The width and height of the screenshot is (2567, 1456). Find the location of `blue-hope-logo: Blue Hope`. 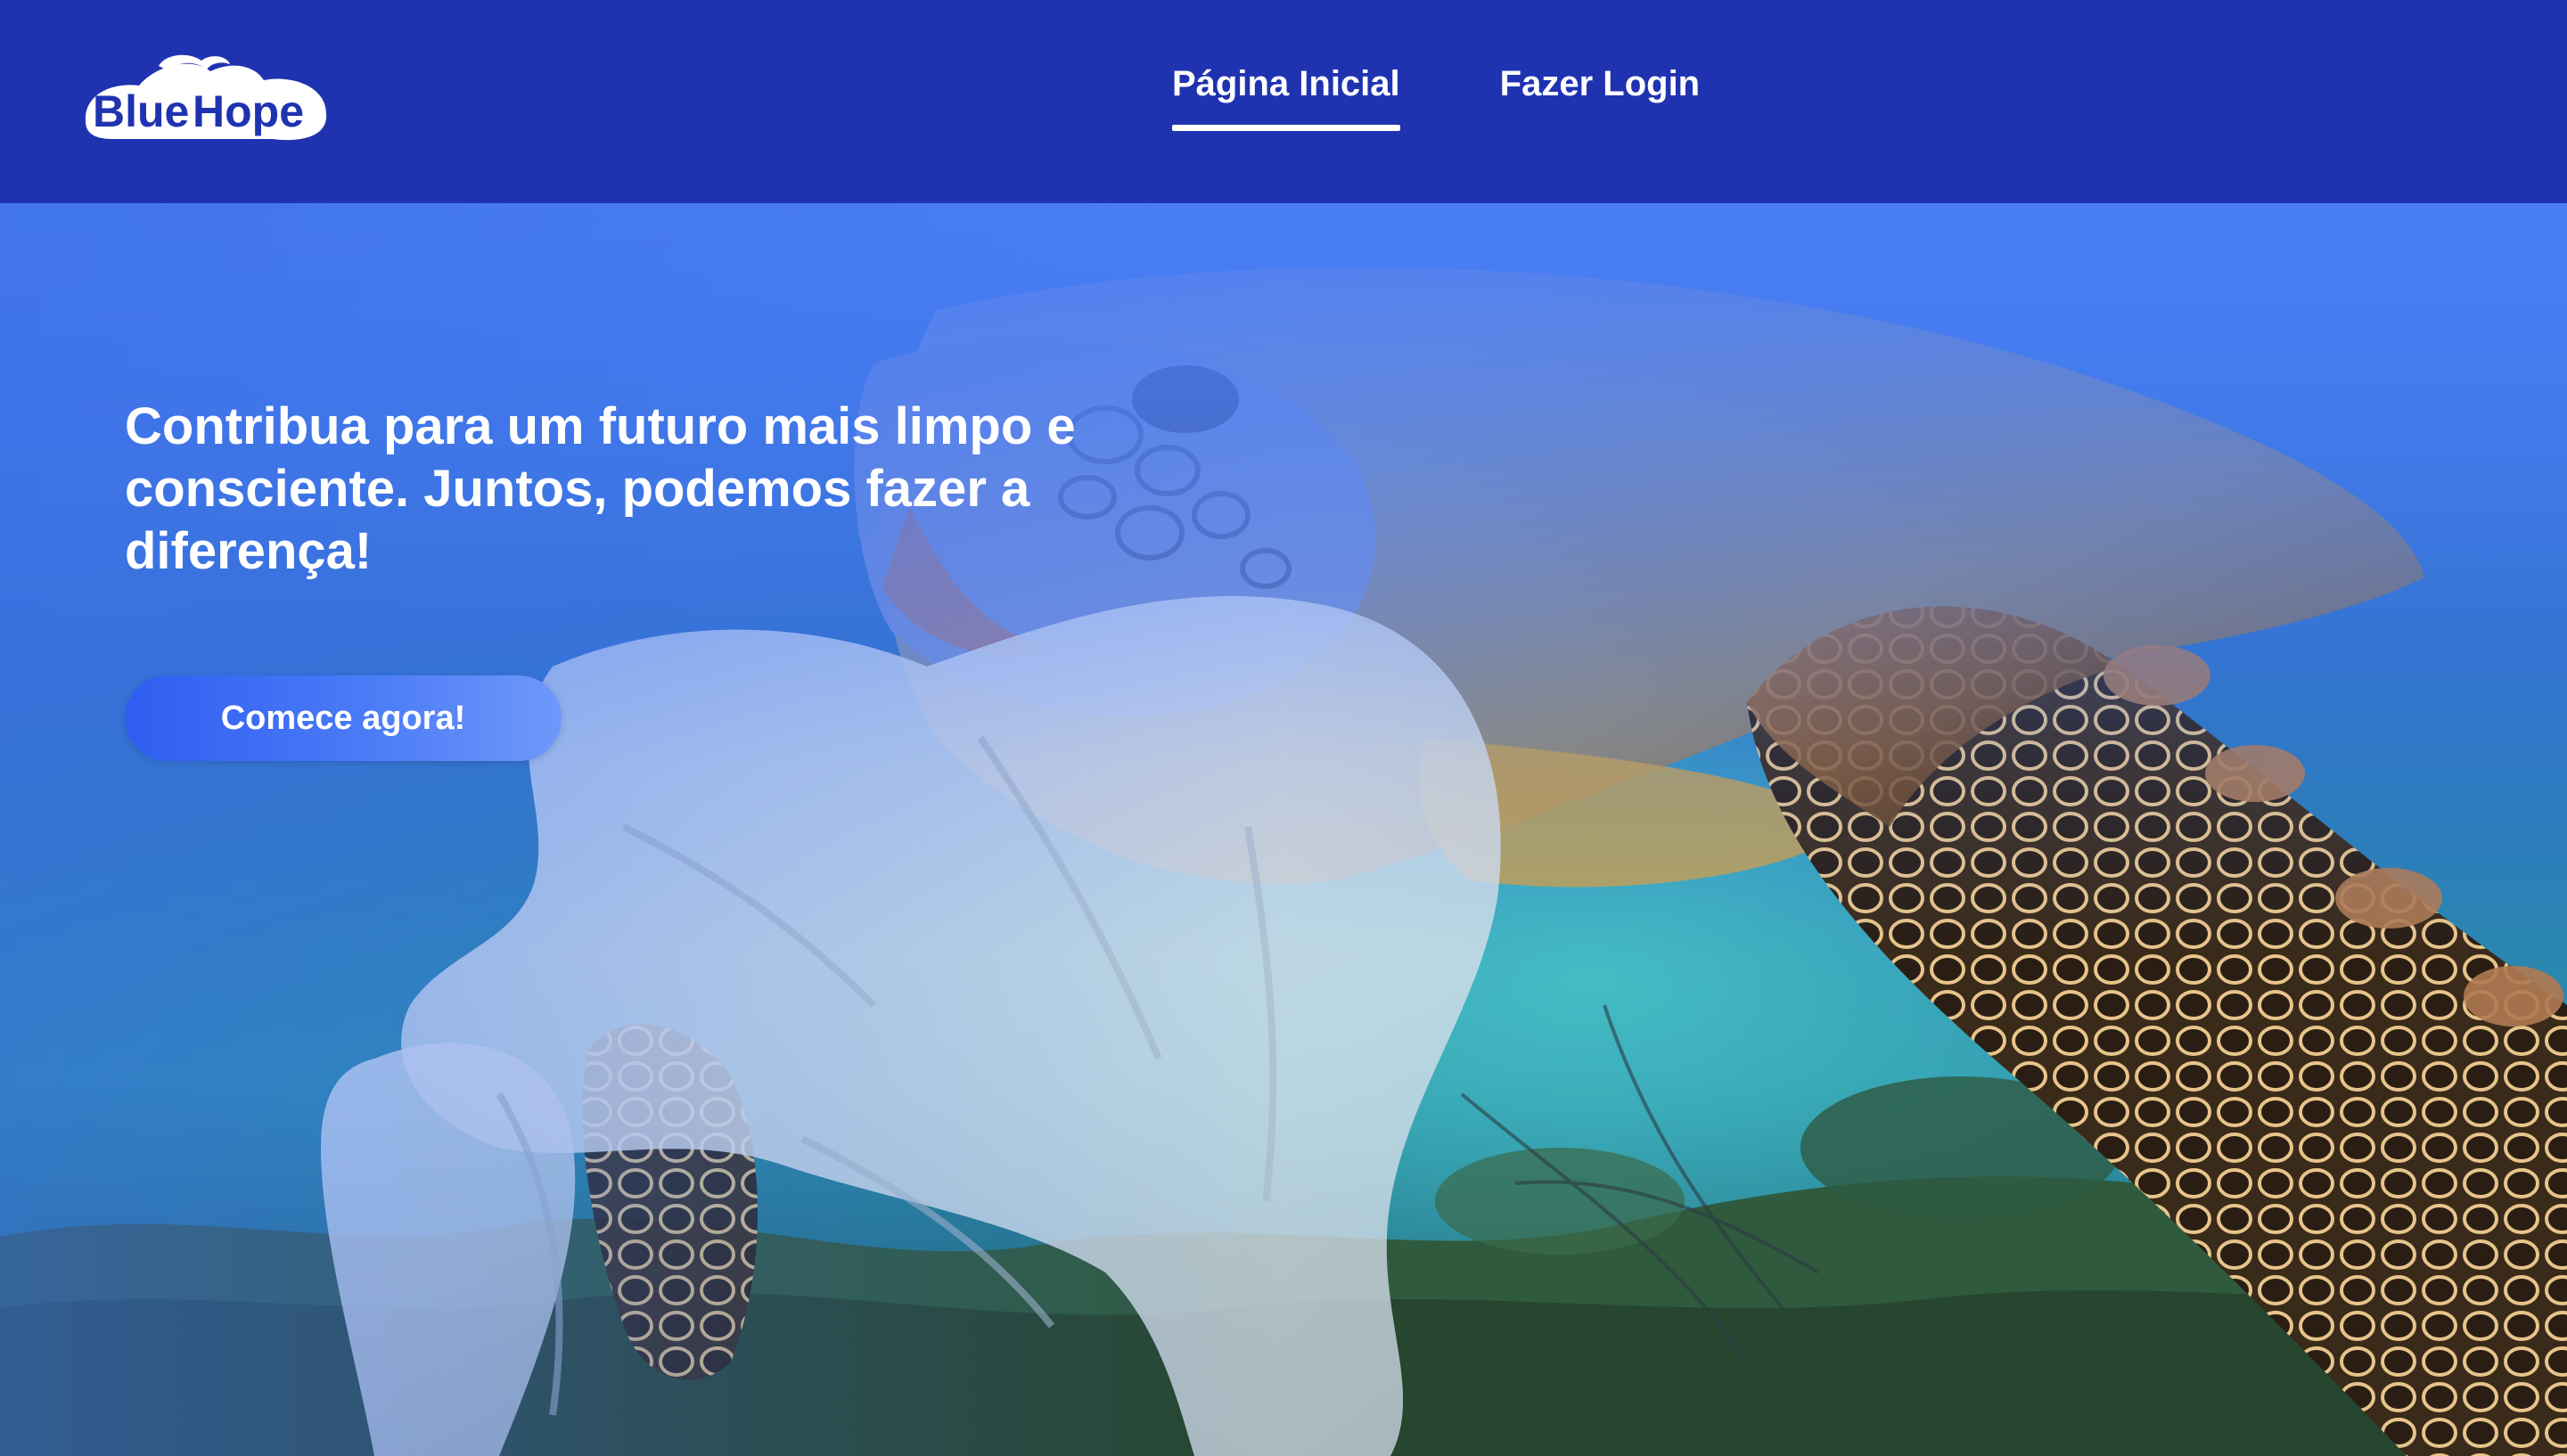

blue-hope-logo: Blue Hope is located at coordinates (204, 98).